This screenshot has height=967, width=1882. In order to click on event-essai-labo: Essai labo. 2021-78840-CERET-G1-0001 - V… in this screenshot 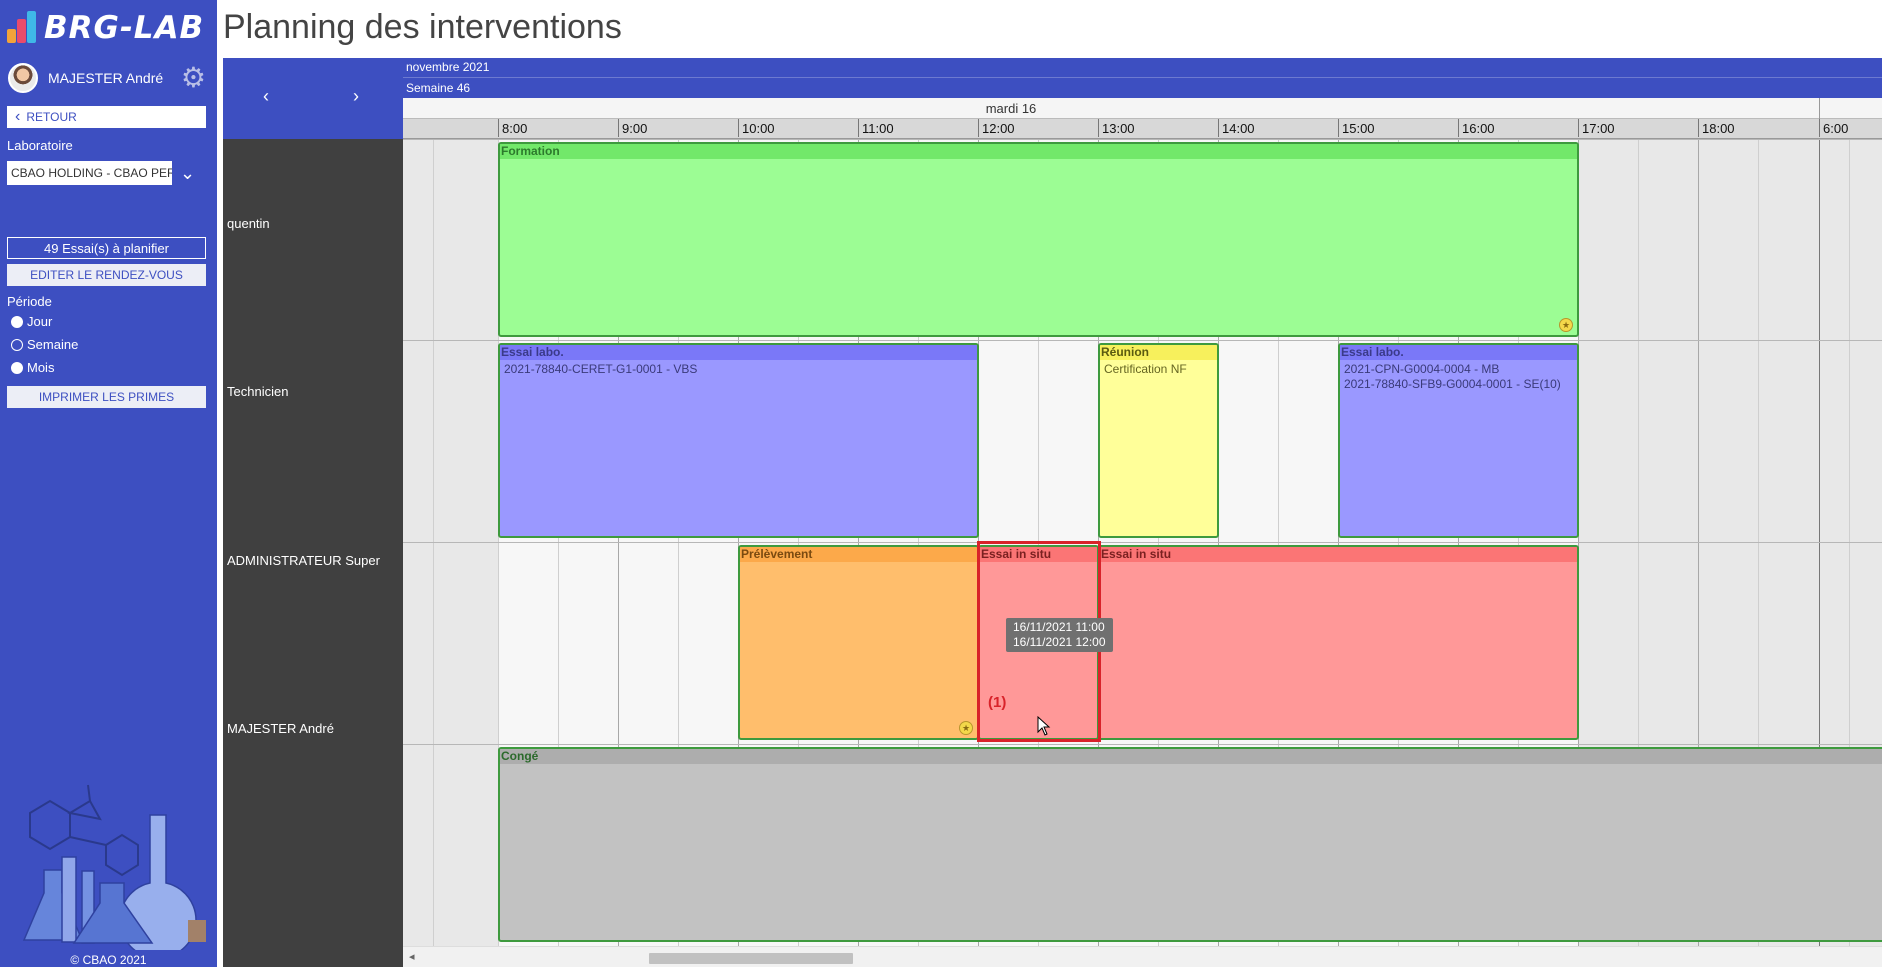, I will do `click(738, 440)`.